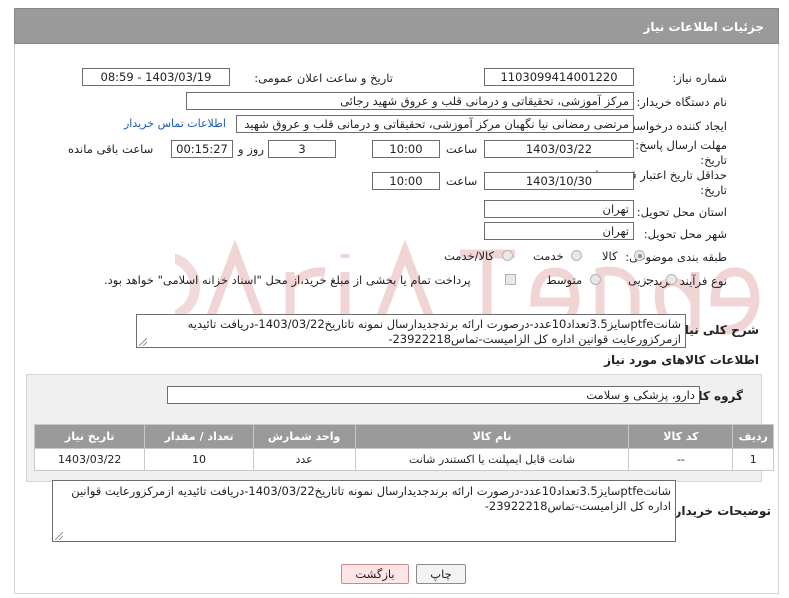 This screenshot has height=598, width=789. I want to click on city-label: شهر محل تحویل:, so click(685, 234).